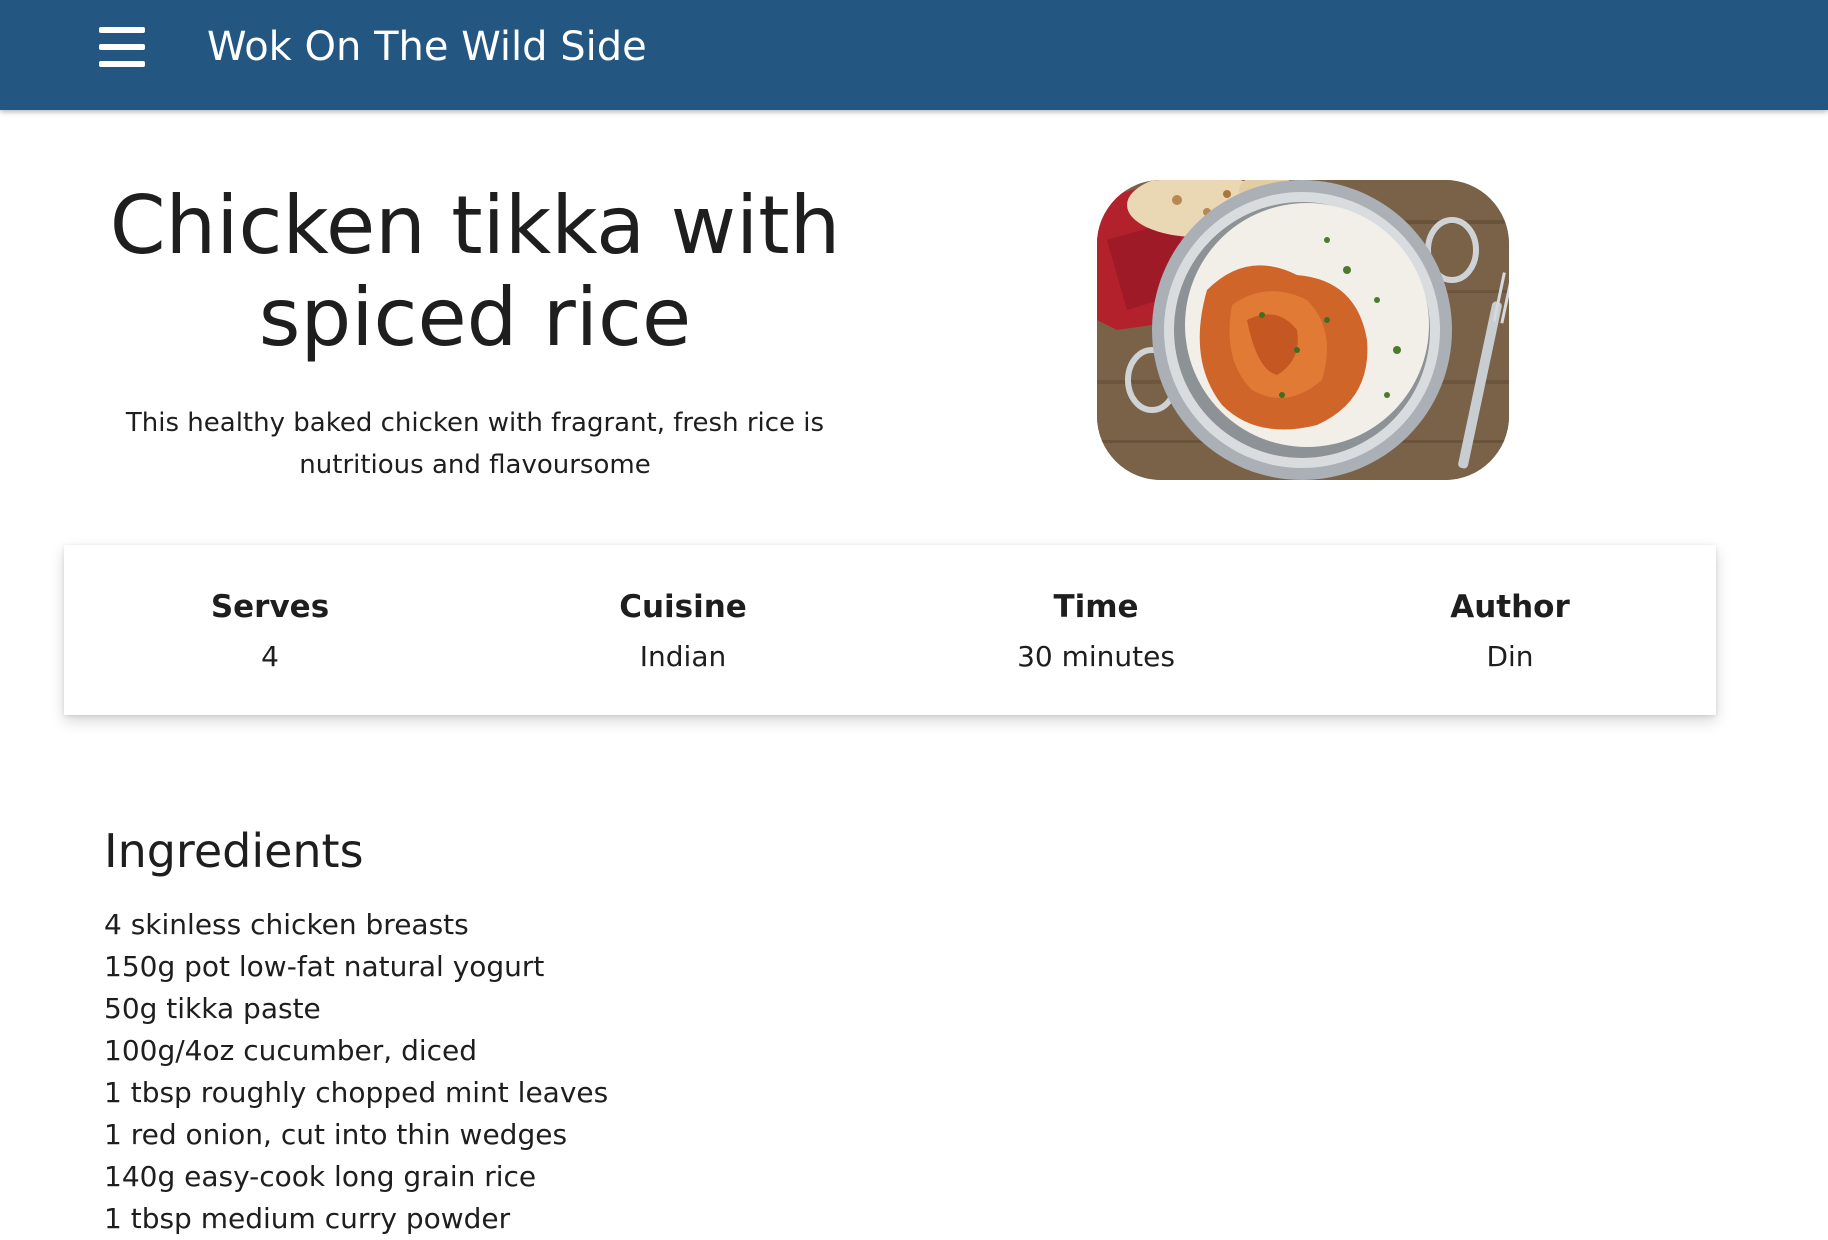 This screenshot has width=1828, height=1240. I want to click on app-bar: Wok On The Wild Side, so click(914, 55).